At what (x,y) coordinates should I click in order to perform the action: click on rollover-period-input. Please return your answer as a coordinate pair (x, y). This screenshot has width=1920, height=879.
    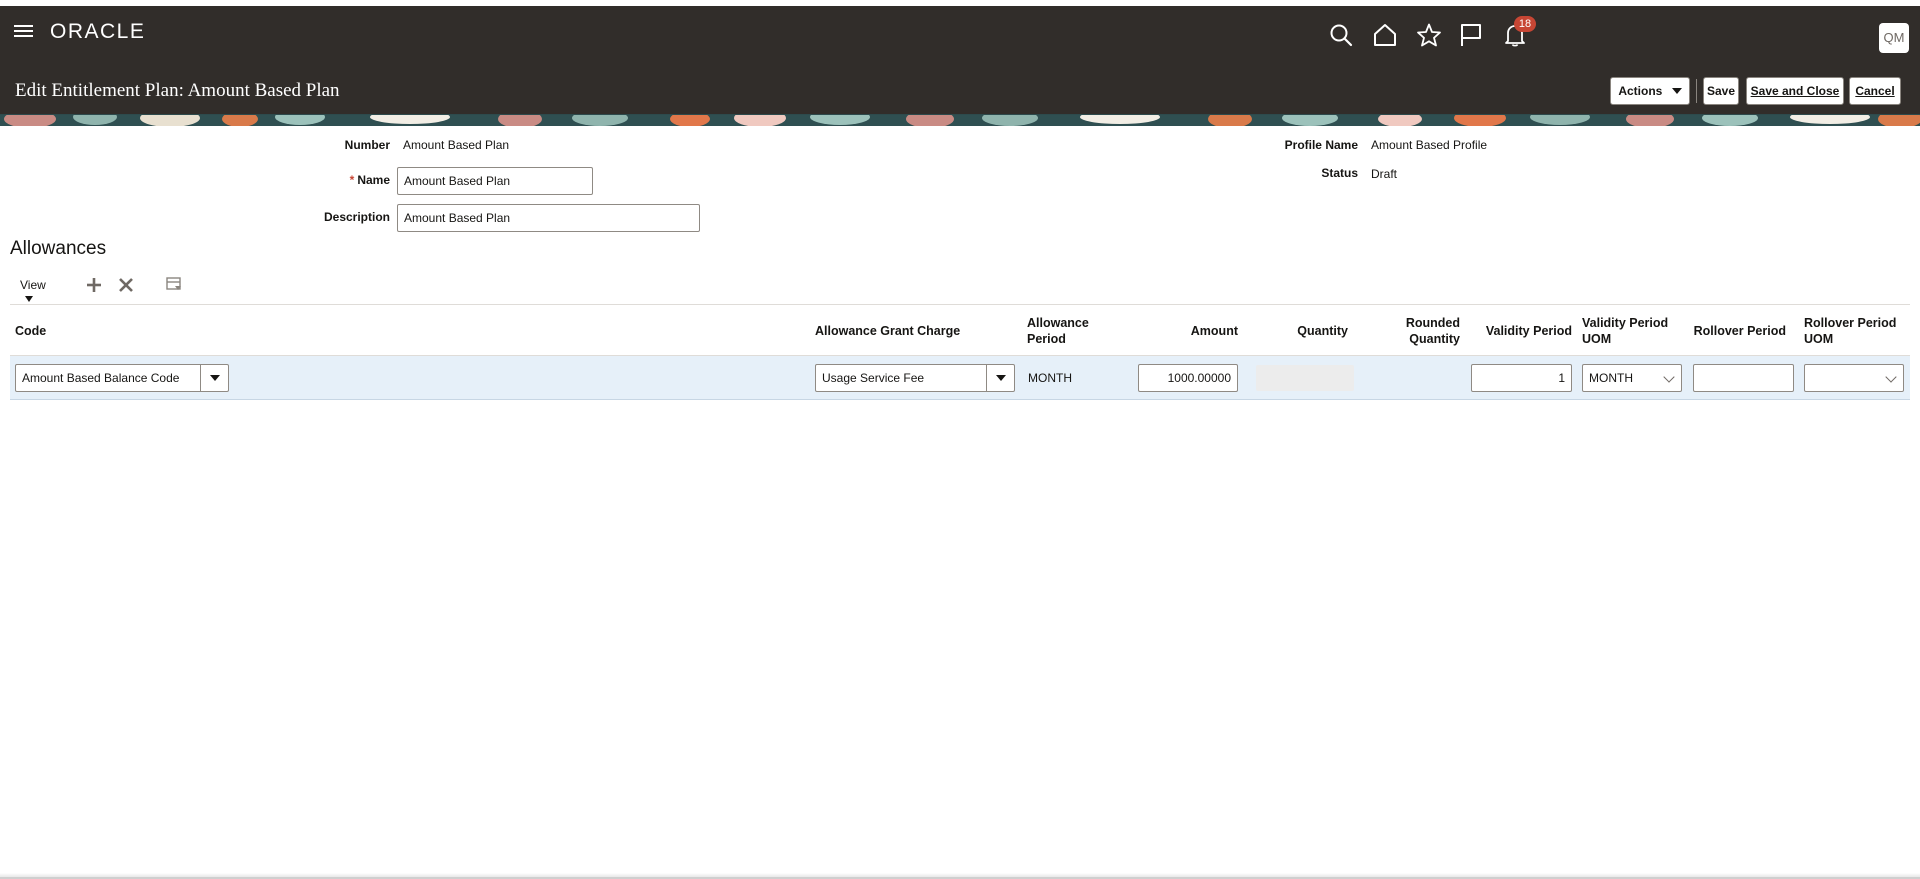
    Looking at the image, I should click on (1743, 378).